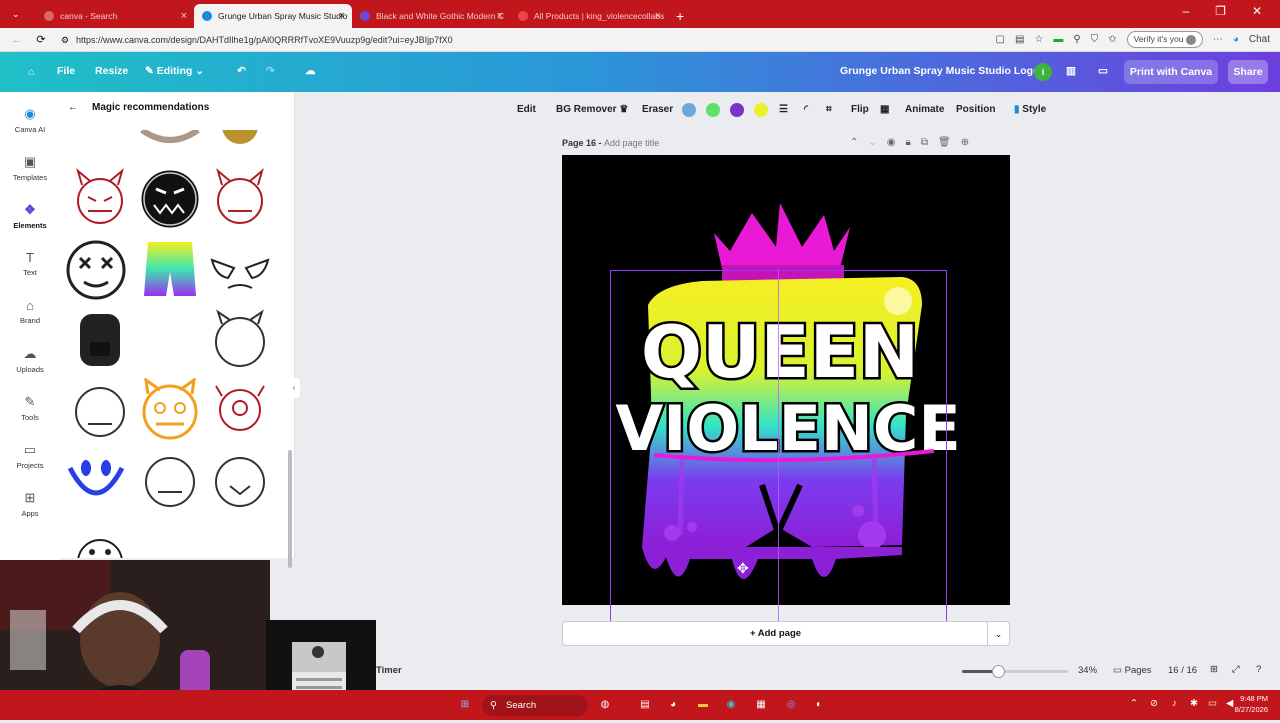 Image resolution: width=1280 pixels, height=723 pixels. What do you see at coordinates (1171, 72) in the screenshot?
I see `print-with-canva-button: Print with Canva` at bounding box center [1171, 72].